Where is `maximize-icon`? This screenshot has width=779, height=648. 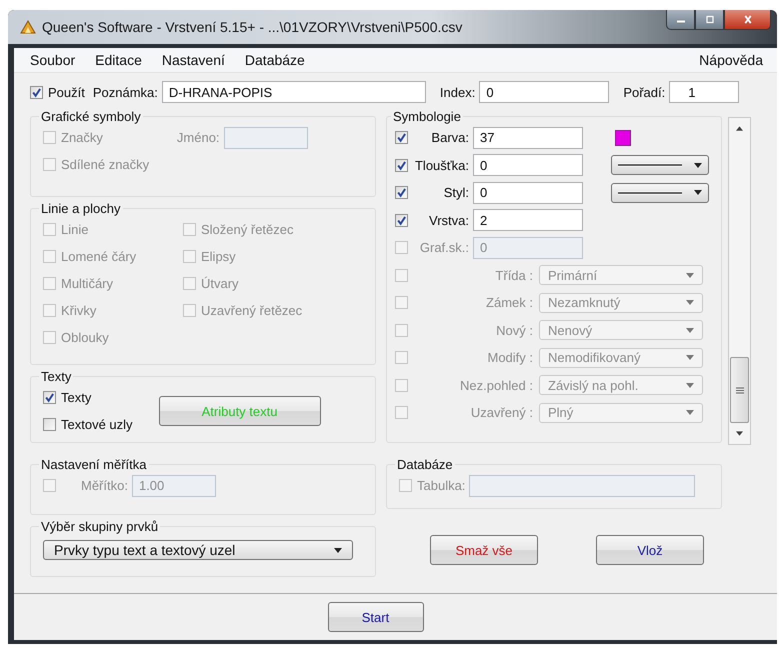 maximize-icon is located at coordinates (710, 19).